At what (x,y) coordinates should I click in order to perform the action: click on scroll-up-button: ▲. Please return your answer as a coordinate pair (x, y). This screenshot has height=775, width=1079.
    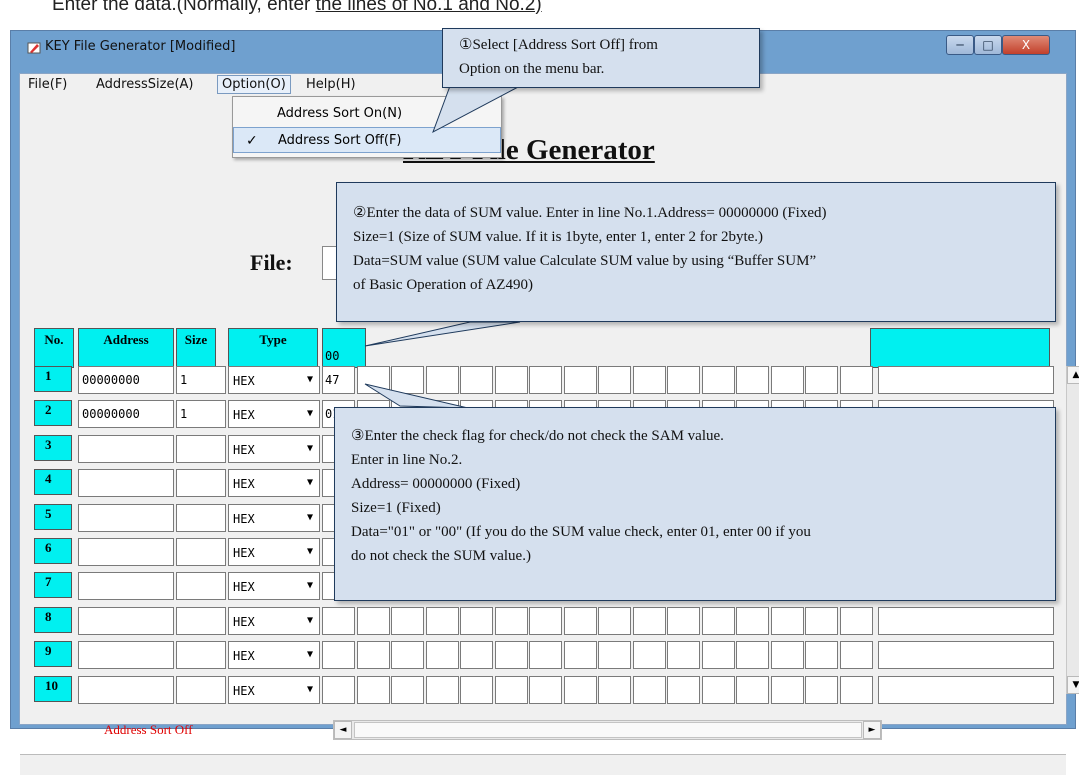
    Looking at the image, I should click on (1073, 375).